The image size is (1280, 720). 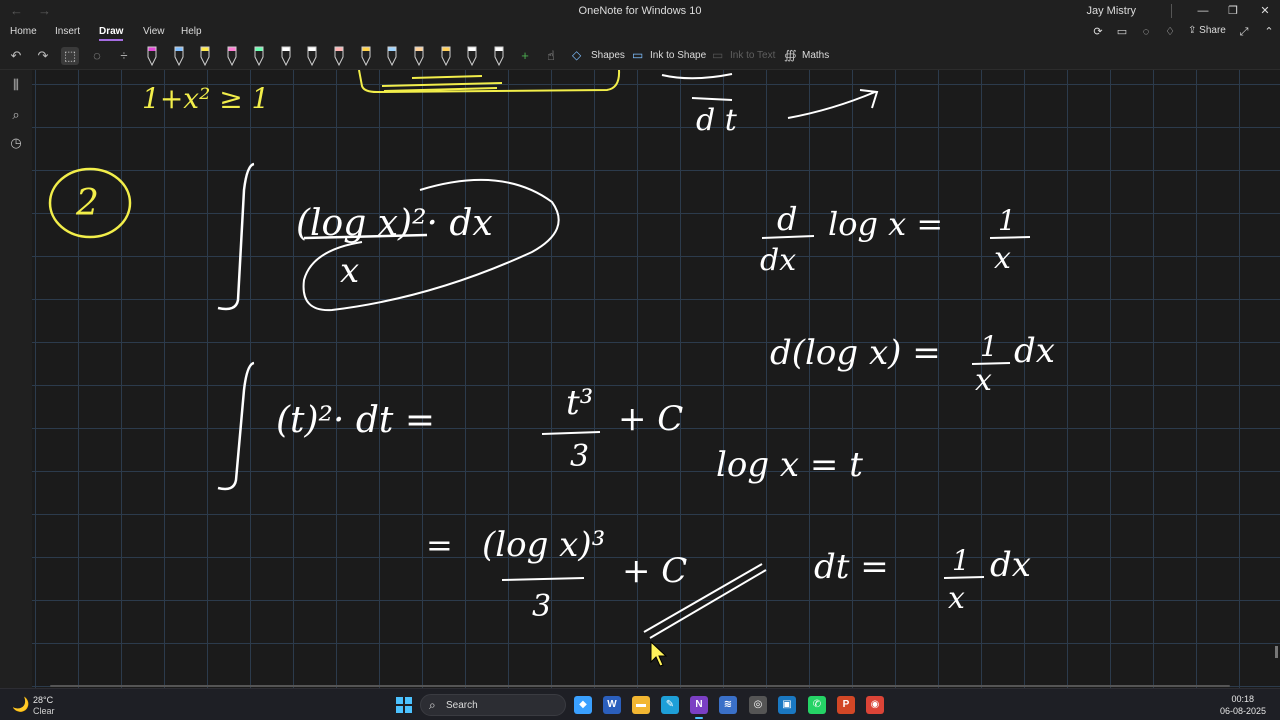 What do you see at coordinates (493, 705) in the screenshot?
I see `taskbar-search: ⌕ Search` at bounding box center [493, 705].